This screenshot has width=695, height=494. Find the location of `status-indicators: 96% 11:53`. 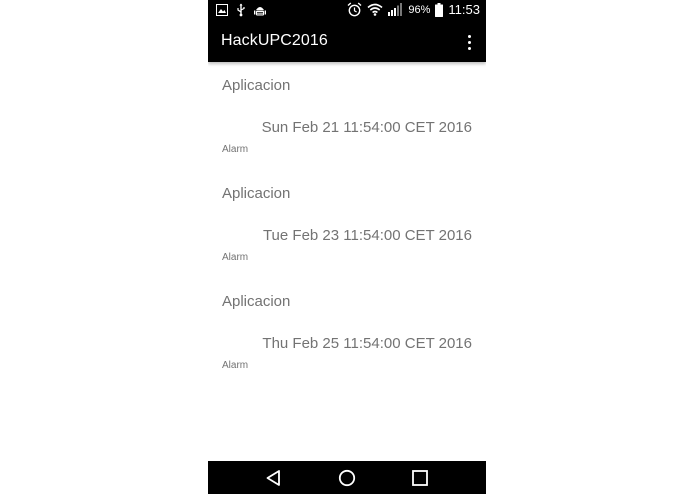

status-indicators: 96% 11:53 is located at coordinates (413, 9).